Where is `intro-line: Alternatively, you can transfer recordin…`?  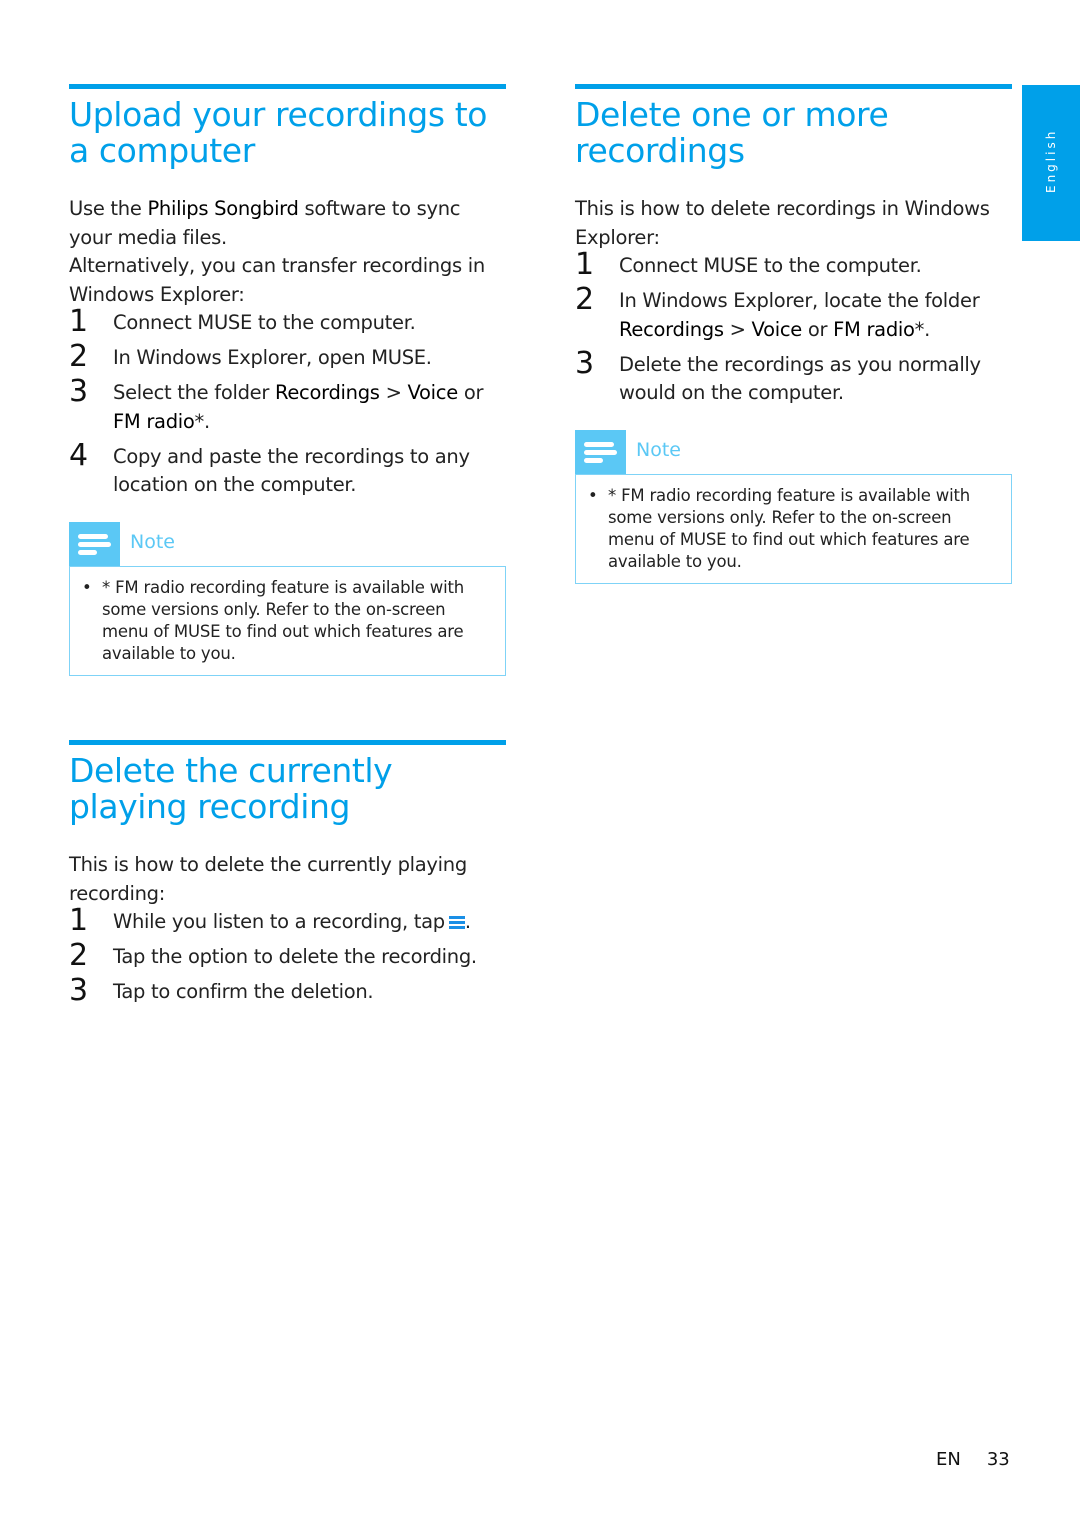 intro-line: Alternatively, you can transfer recordin… is located at coordinates (277, 280).